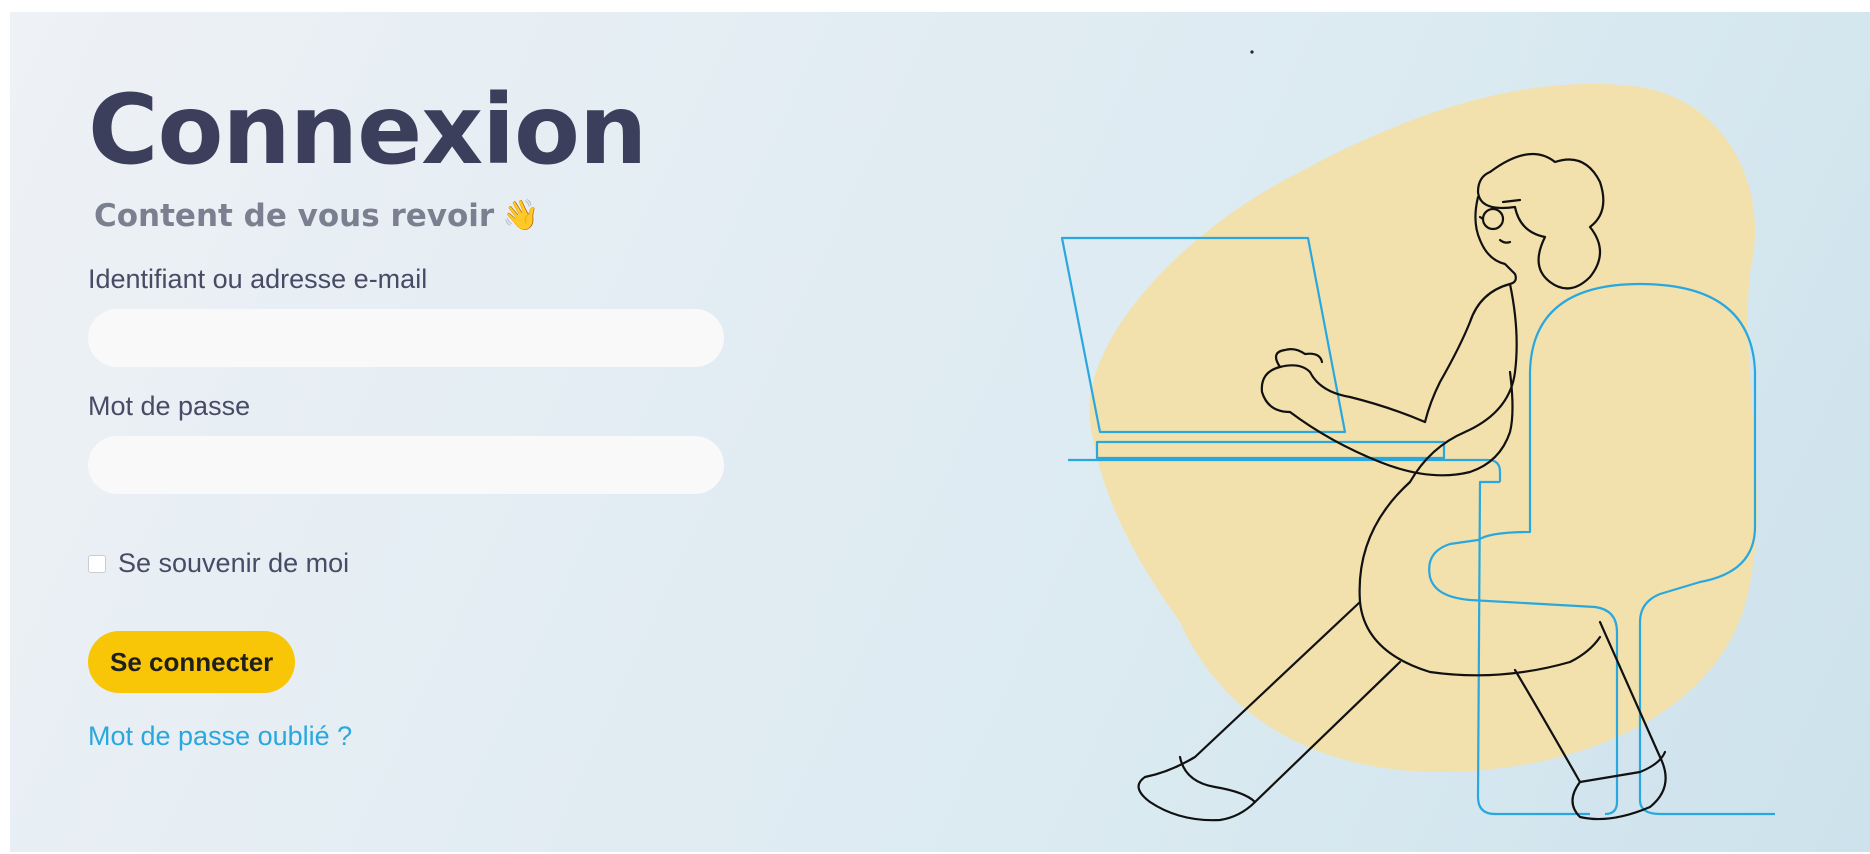 Image resolution: width=1870 pixels, height=854 pixels. Describe the element at coordinates (1622, 767) in the screenshot. I see `back-shoe` at that location.